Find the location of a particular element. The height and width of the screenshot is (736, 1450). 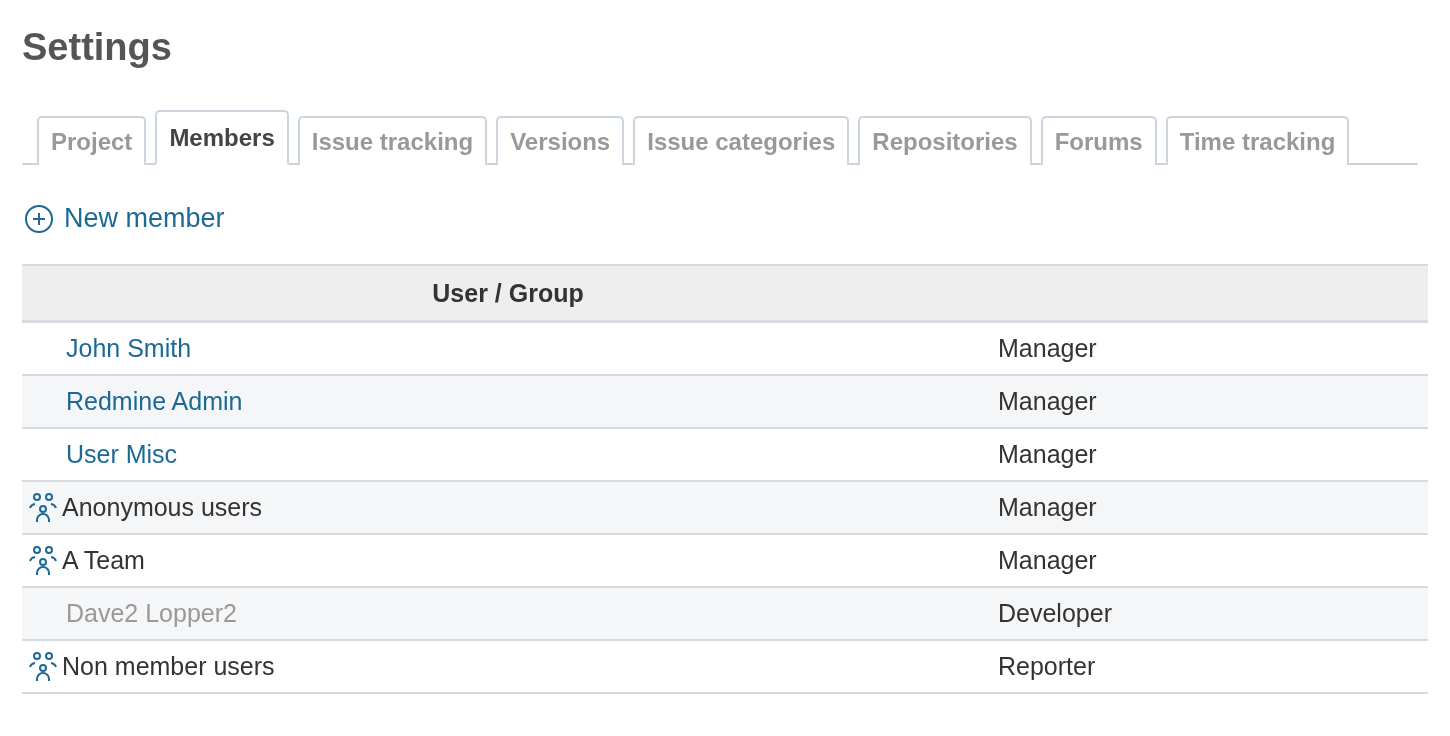

new-member-link: New member is located at coordinates (124, 218).